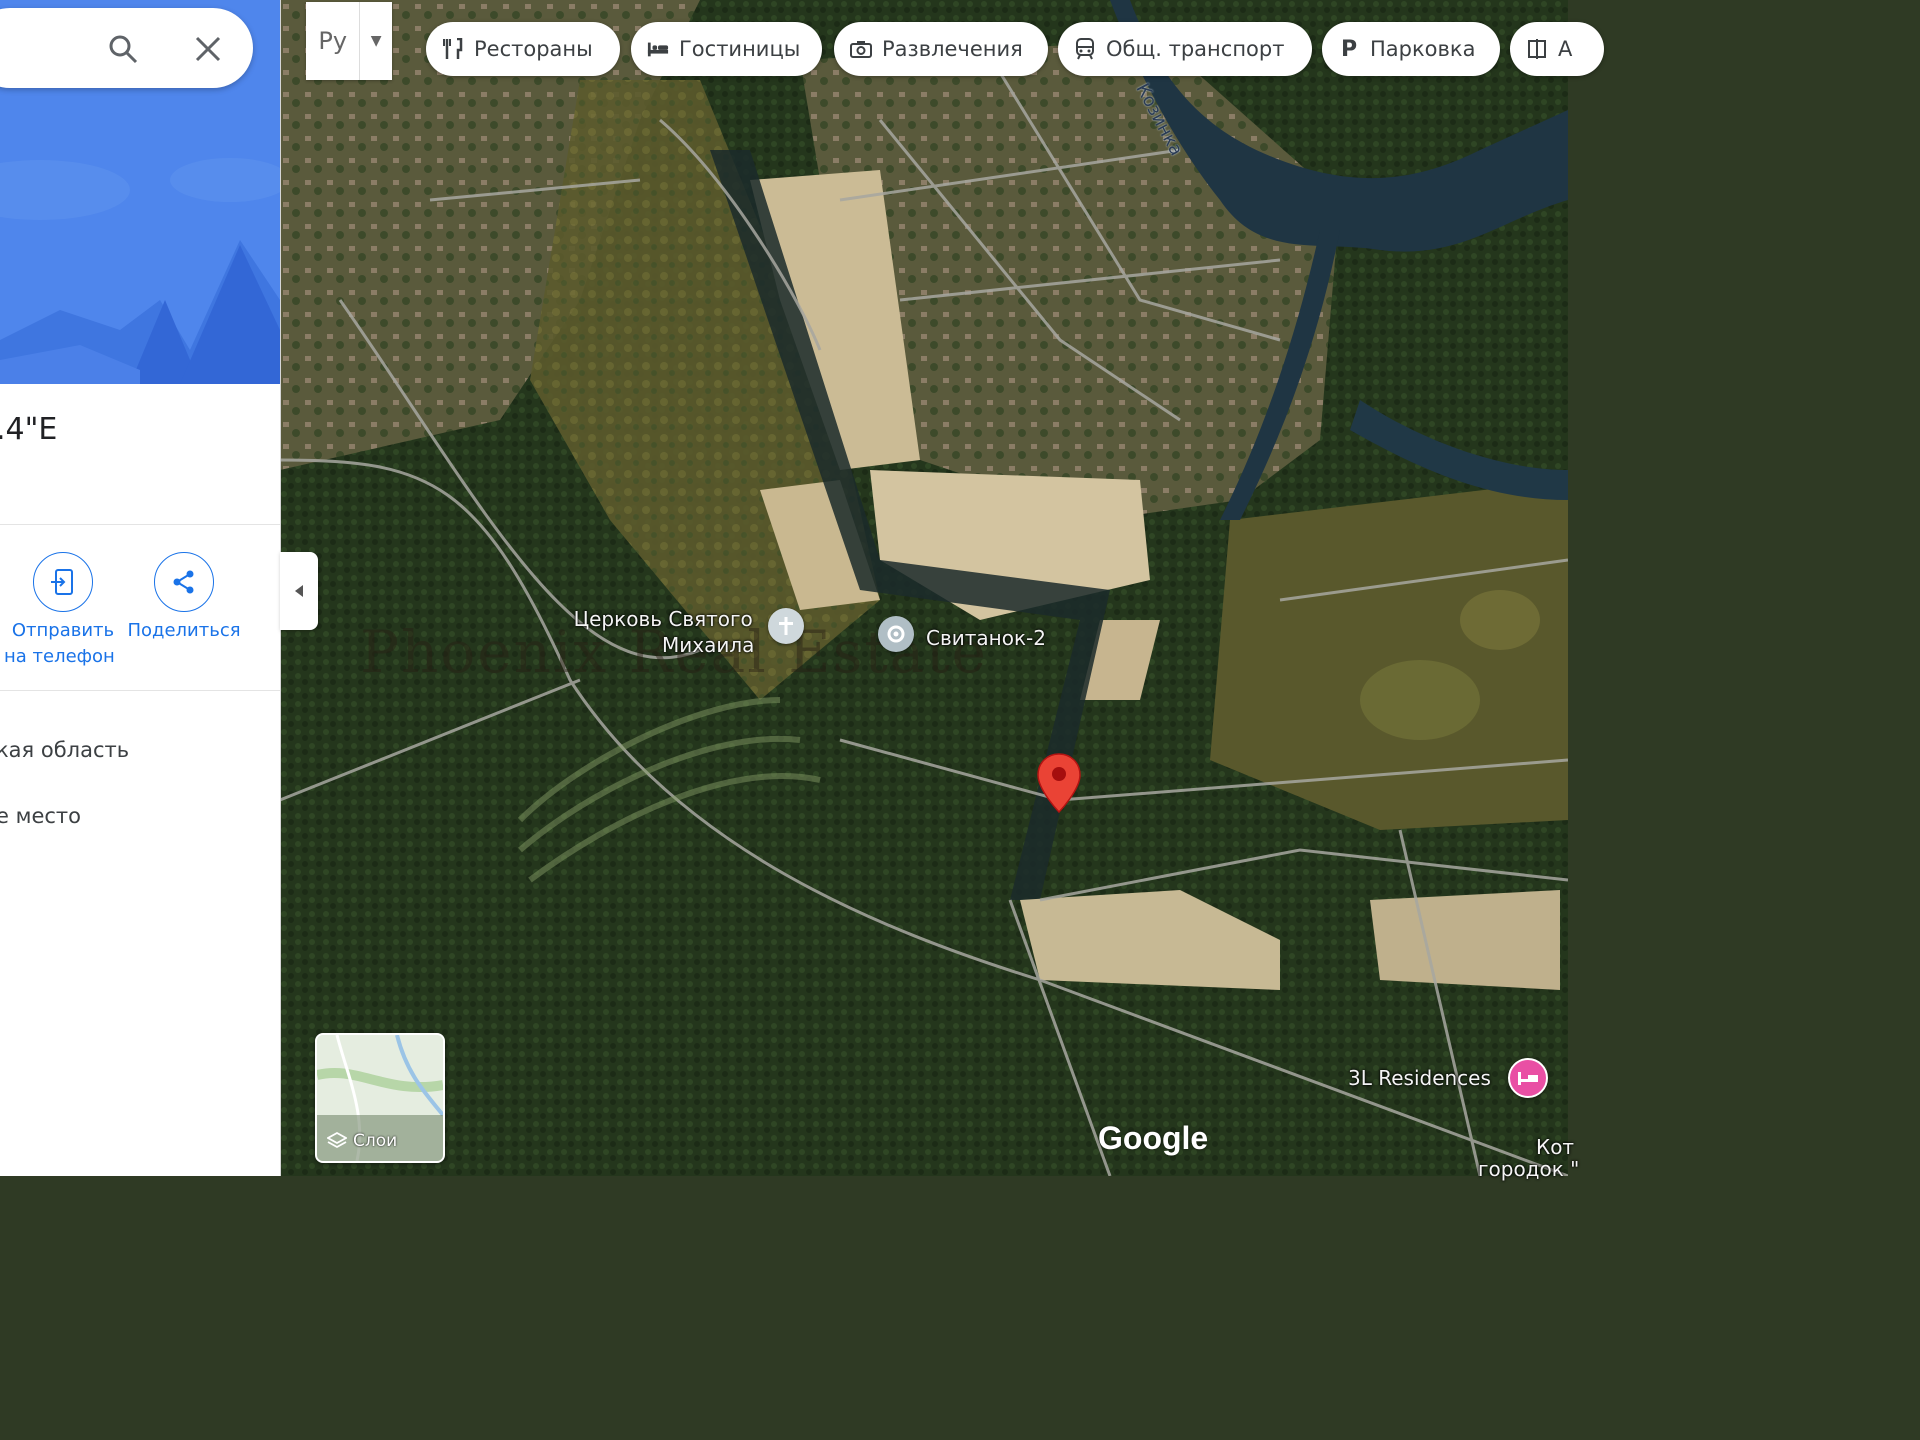  Describe the element at coordinates (376, 41) in the screenshot. I see `chevron-down-icon: ▼` at that location.